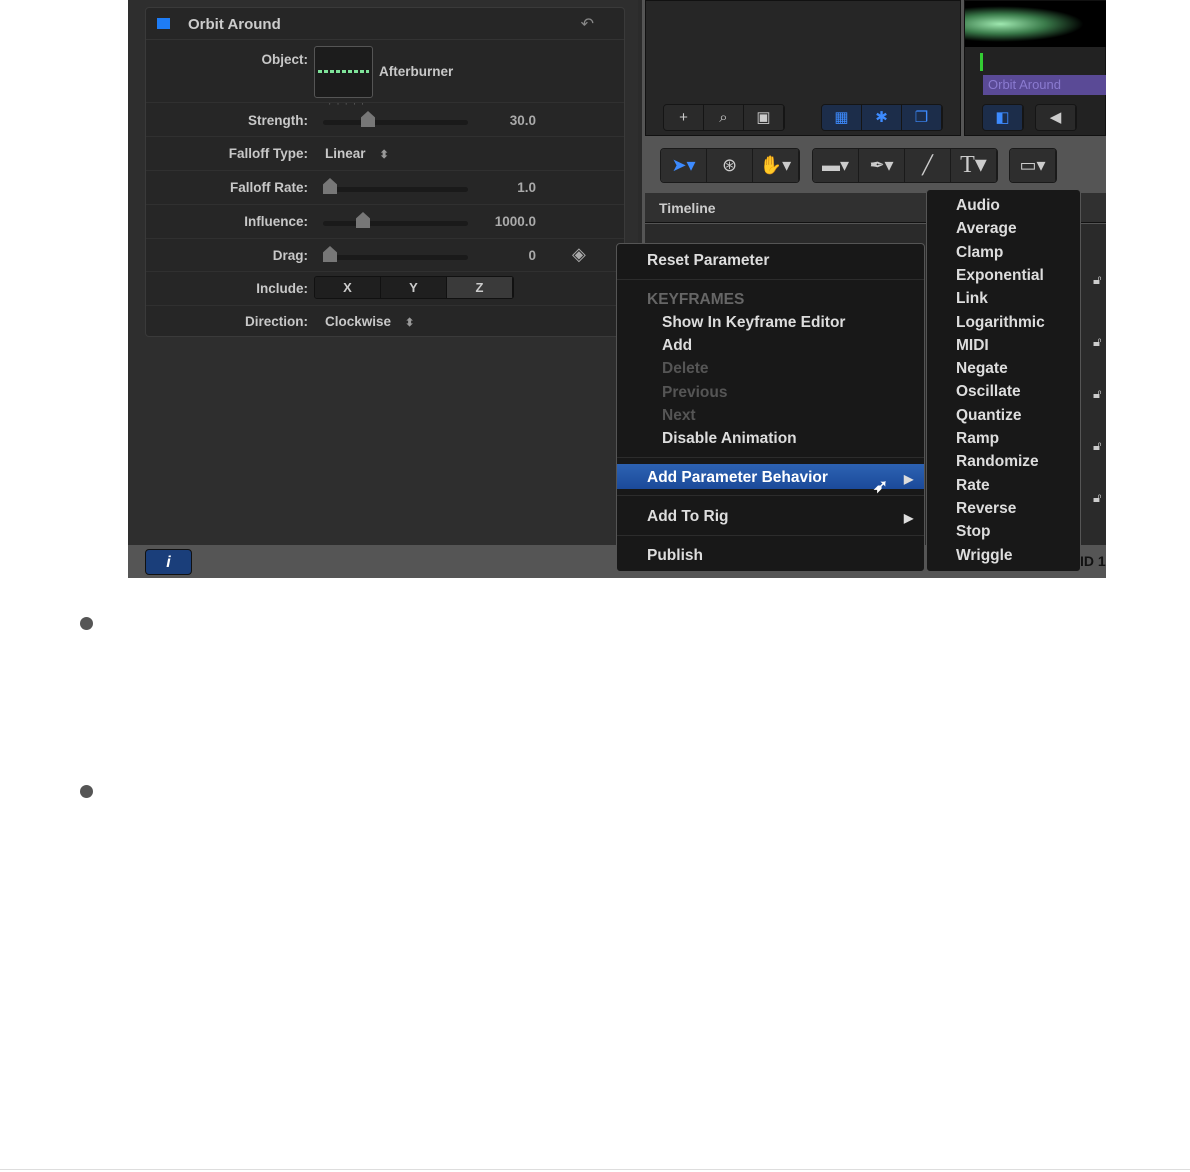  Describe the element at coordinates (685, 368) in the screenshot. I see `menu-delete-keyframe: Delete` at that location.